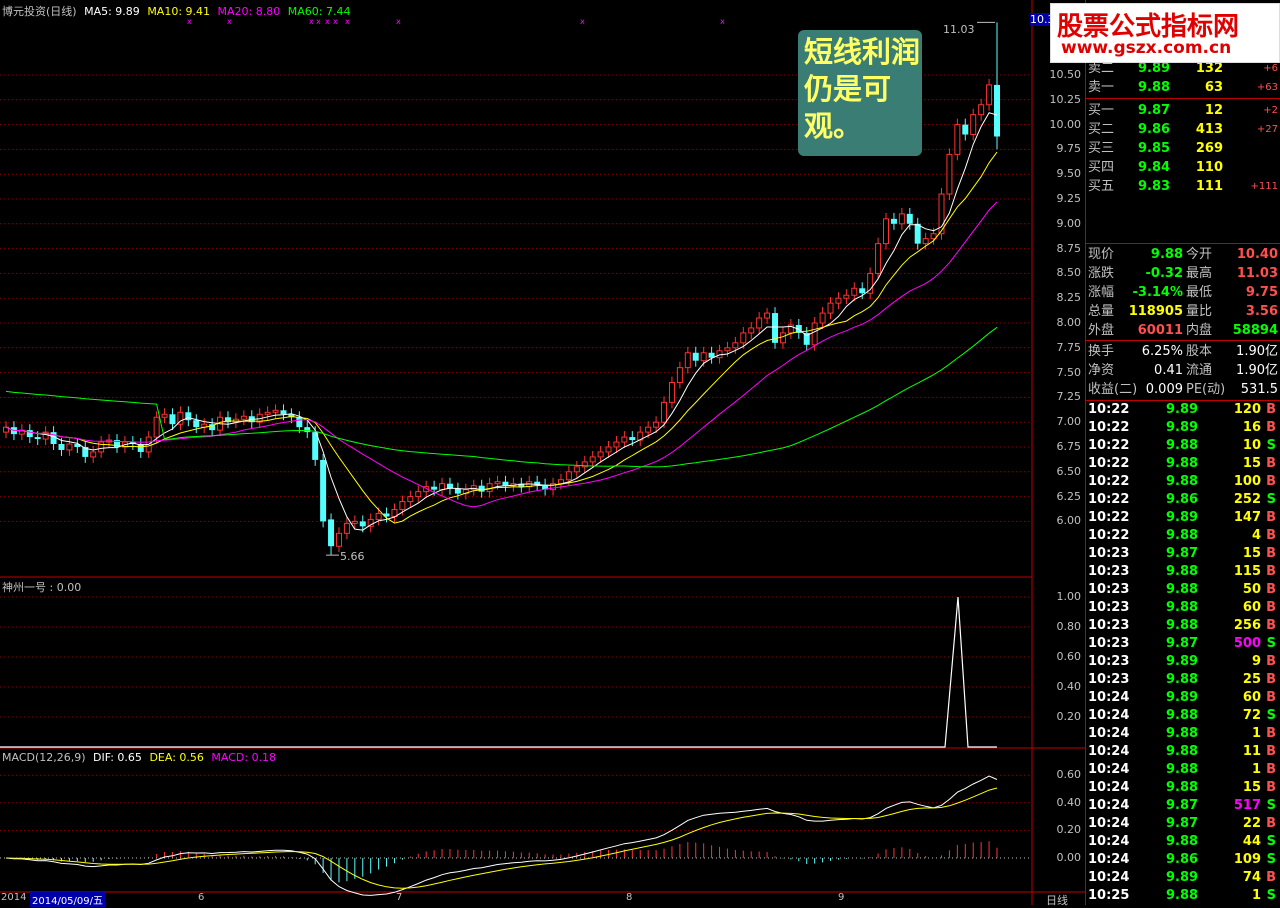 This screenshot has height=908, width=1280. What do you see at coordinates (1101, 148) in the screenshot?
I see `book-label: 买三` at bounding box center [1101, 148].